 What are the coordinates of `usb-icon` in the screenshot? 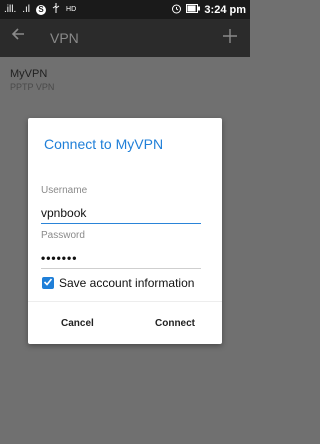 It's located at (56, 9).